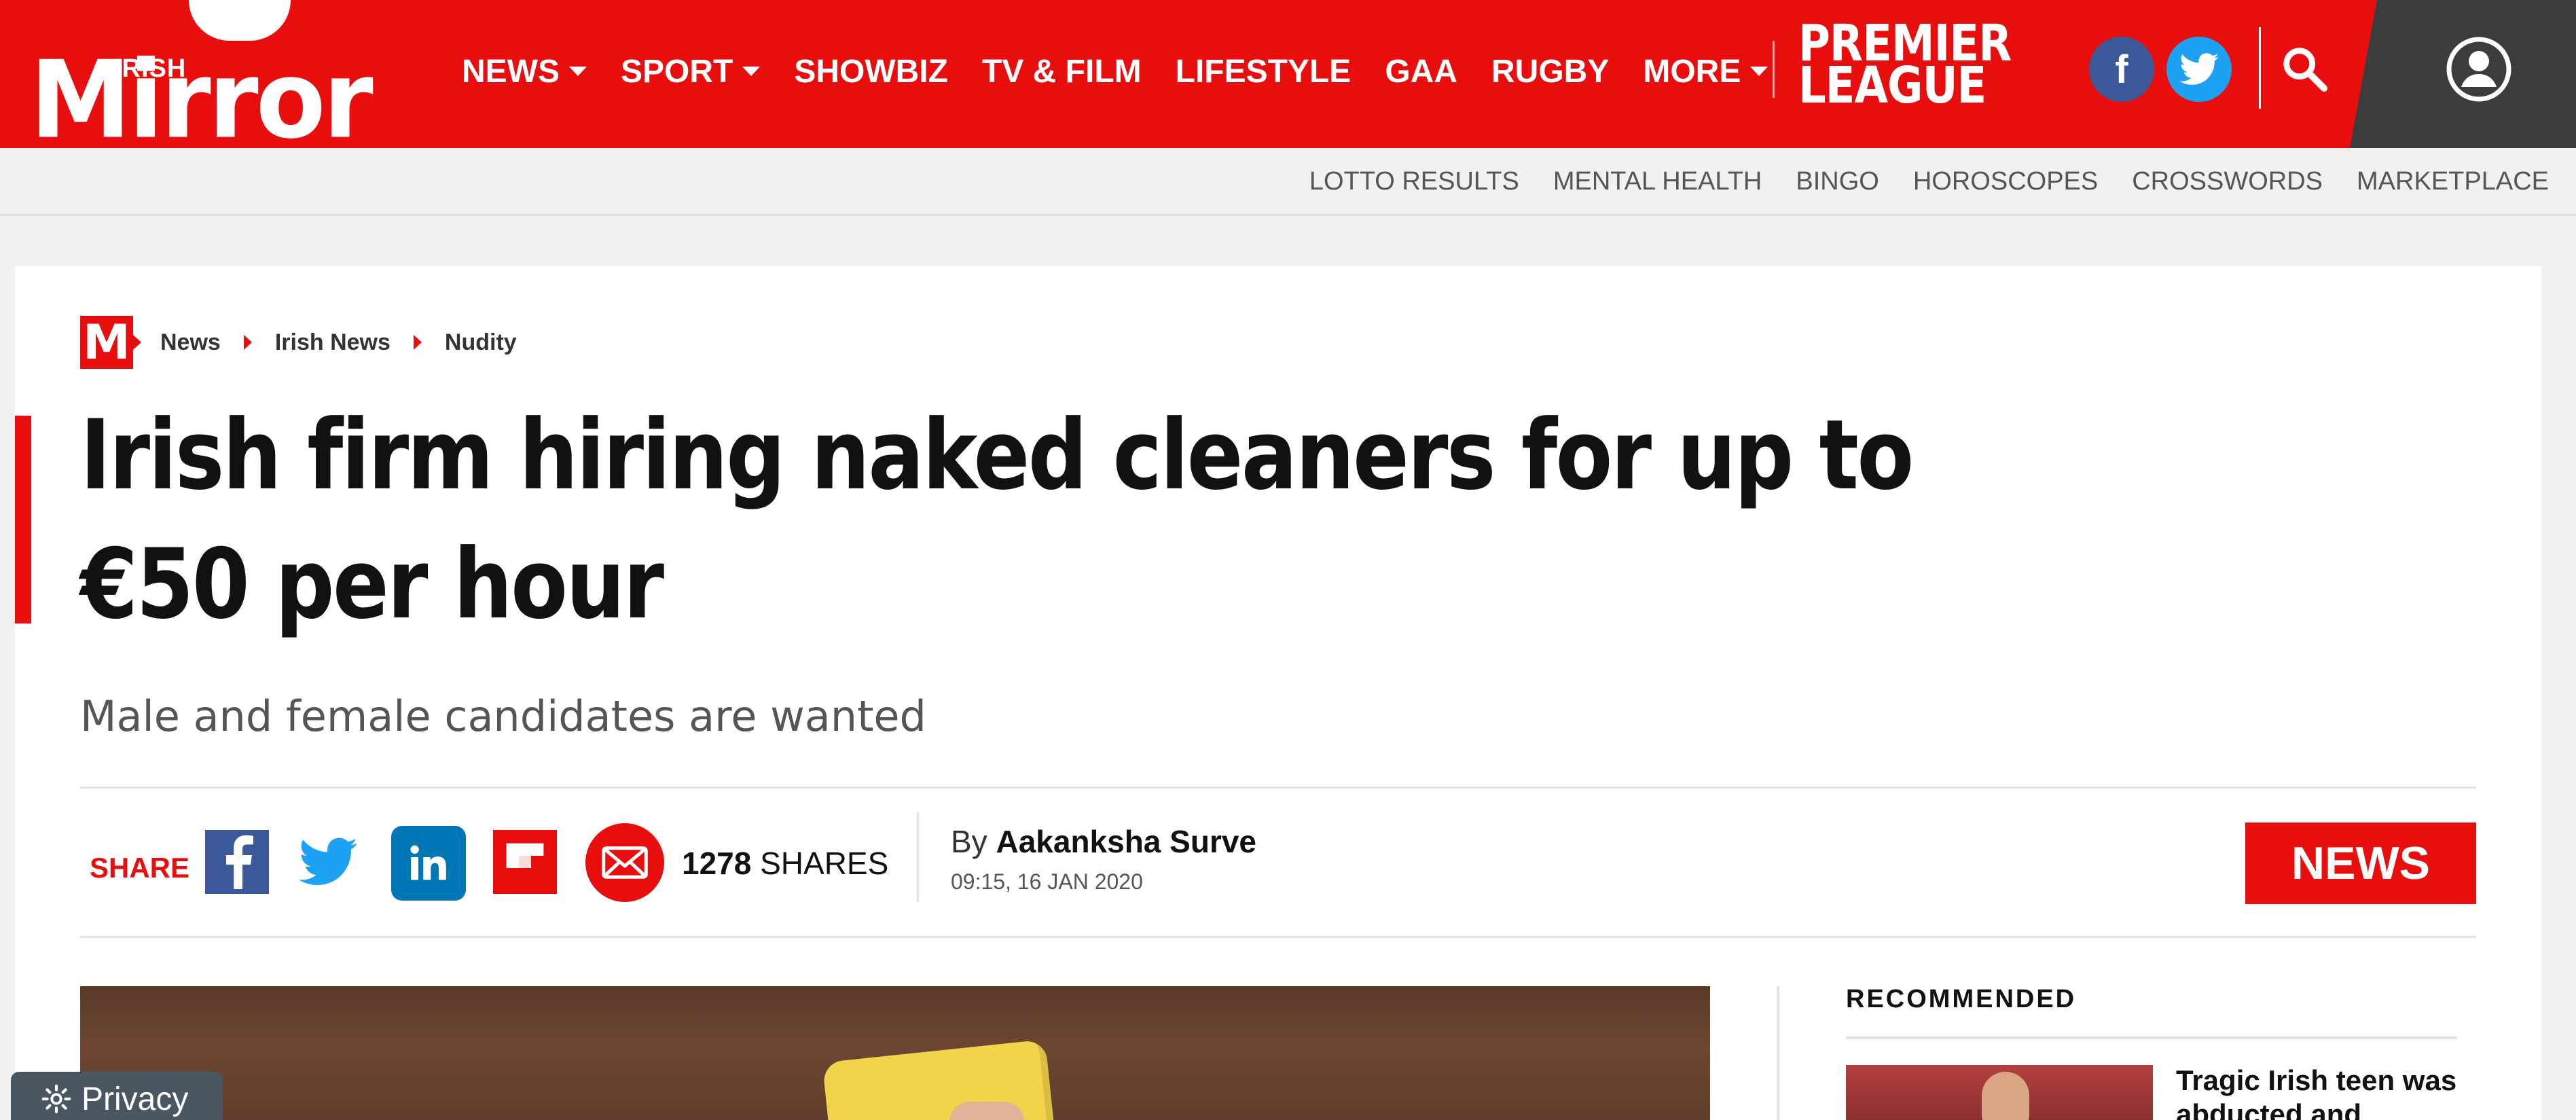 The height and width of the screenshot is (1120, 2576). I want to click on article-standfirst: Male and female candidates are wanted, so click(503, 716).